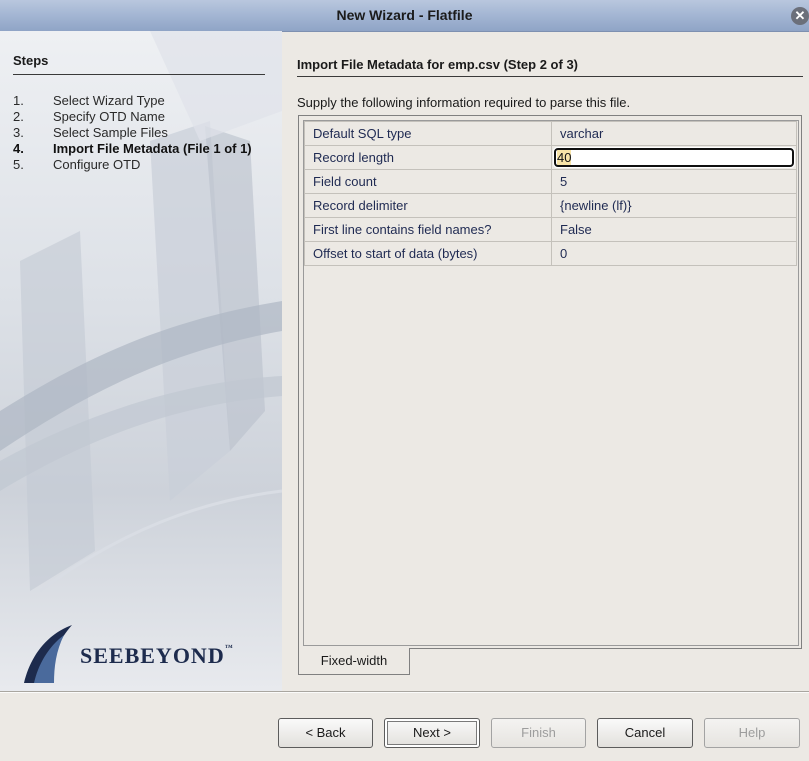  Describe the element at coordinates (428, 133) in the screenshot. I see `property-name: Default SQL type` at that location.